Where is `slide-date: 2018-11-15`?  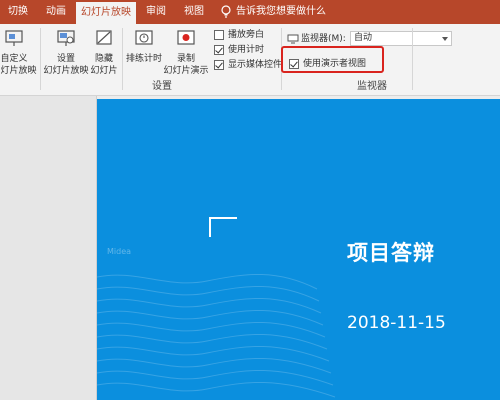 slide-date: 2018-11-15 is located at coordinates (396, 323).